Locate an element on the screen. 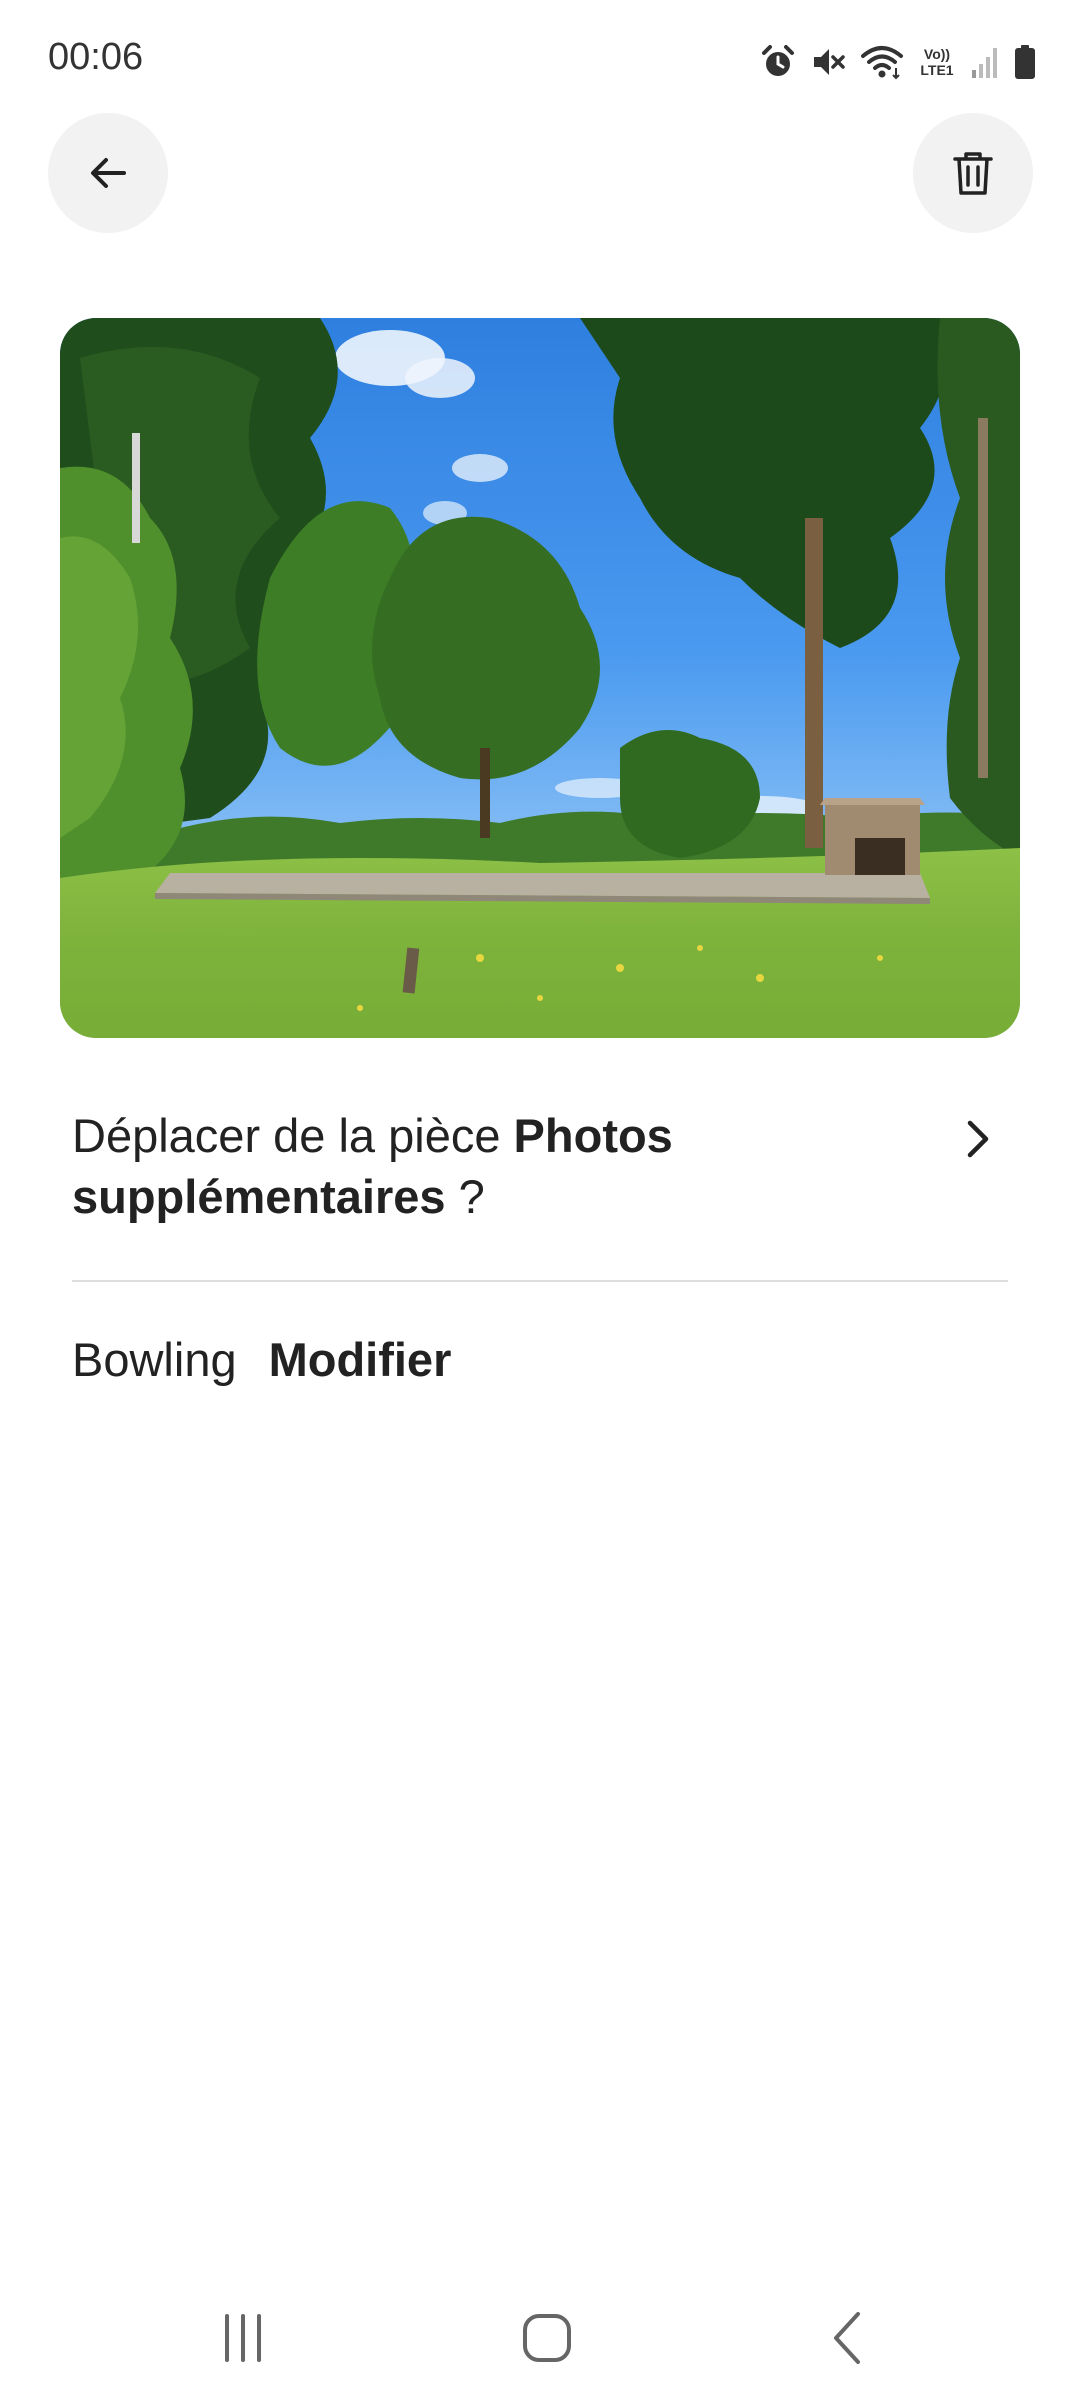 Image resolution: width=1080 pixels, height=2400 pixels. home-icon is located at coordinates (547, 2338).